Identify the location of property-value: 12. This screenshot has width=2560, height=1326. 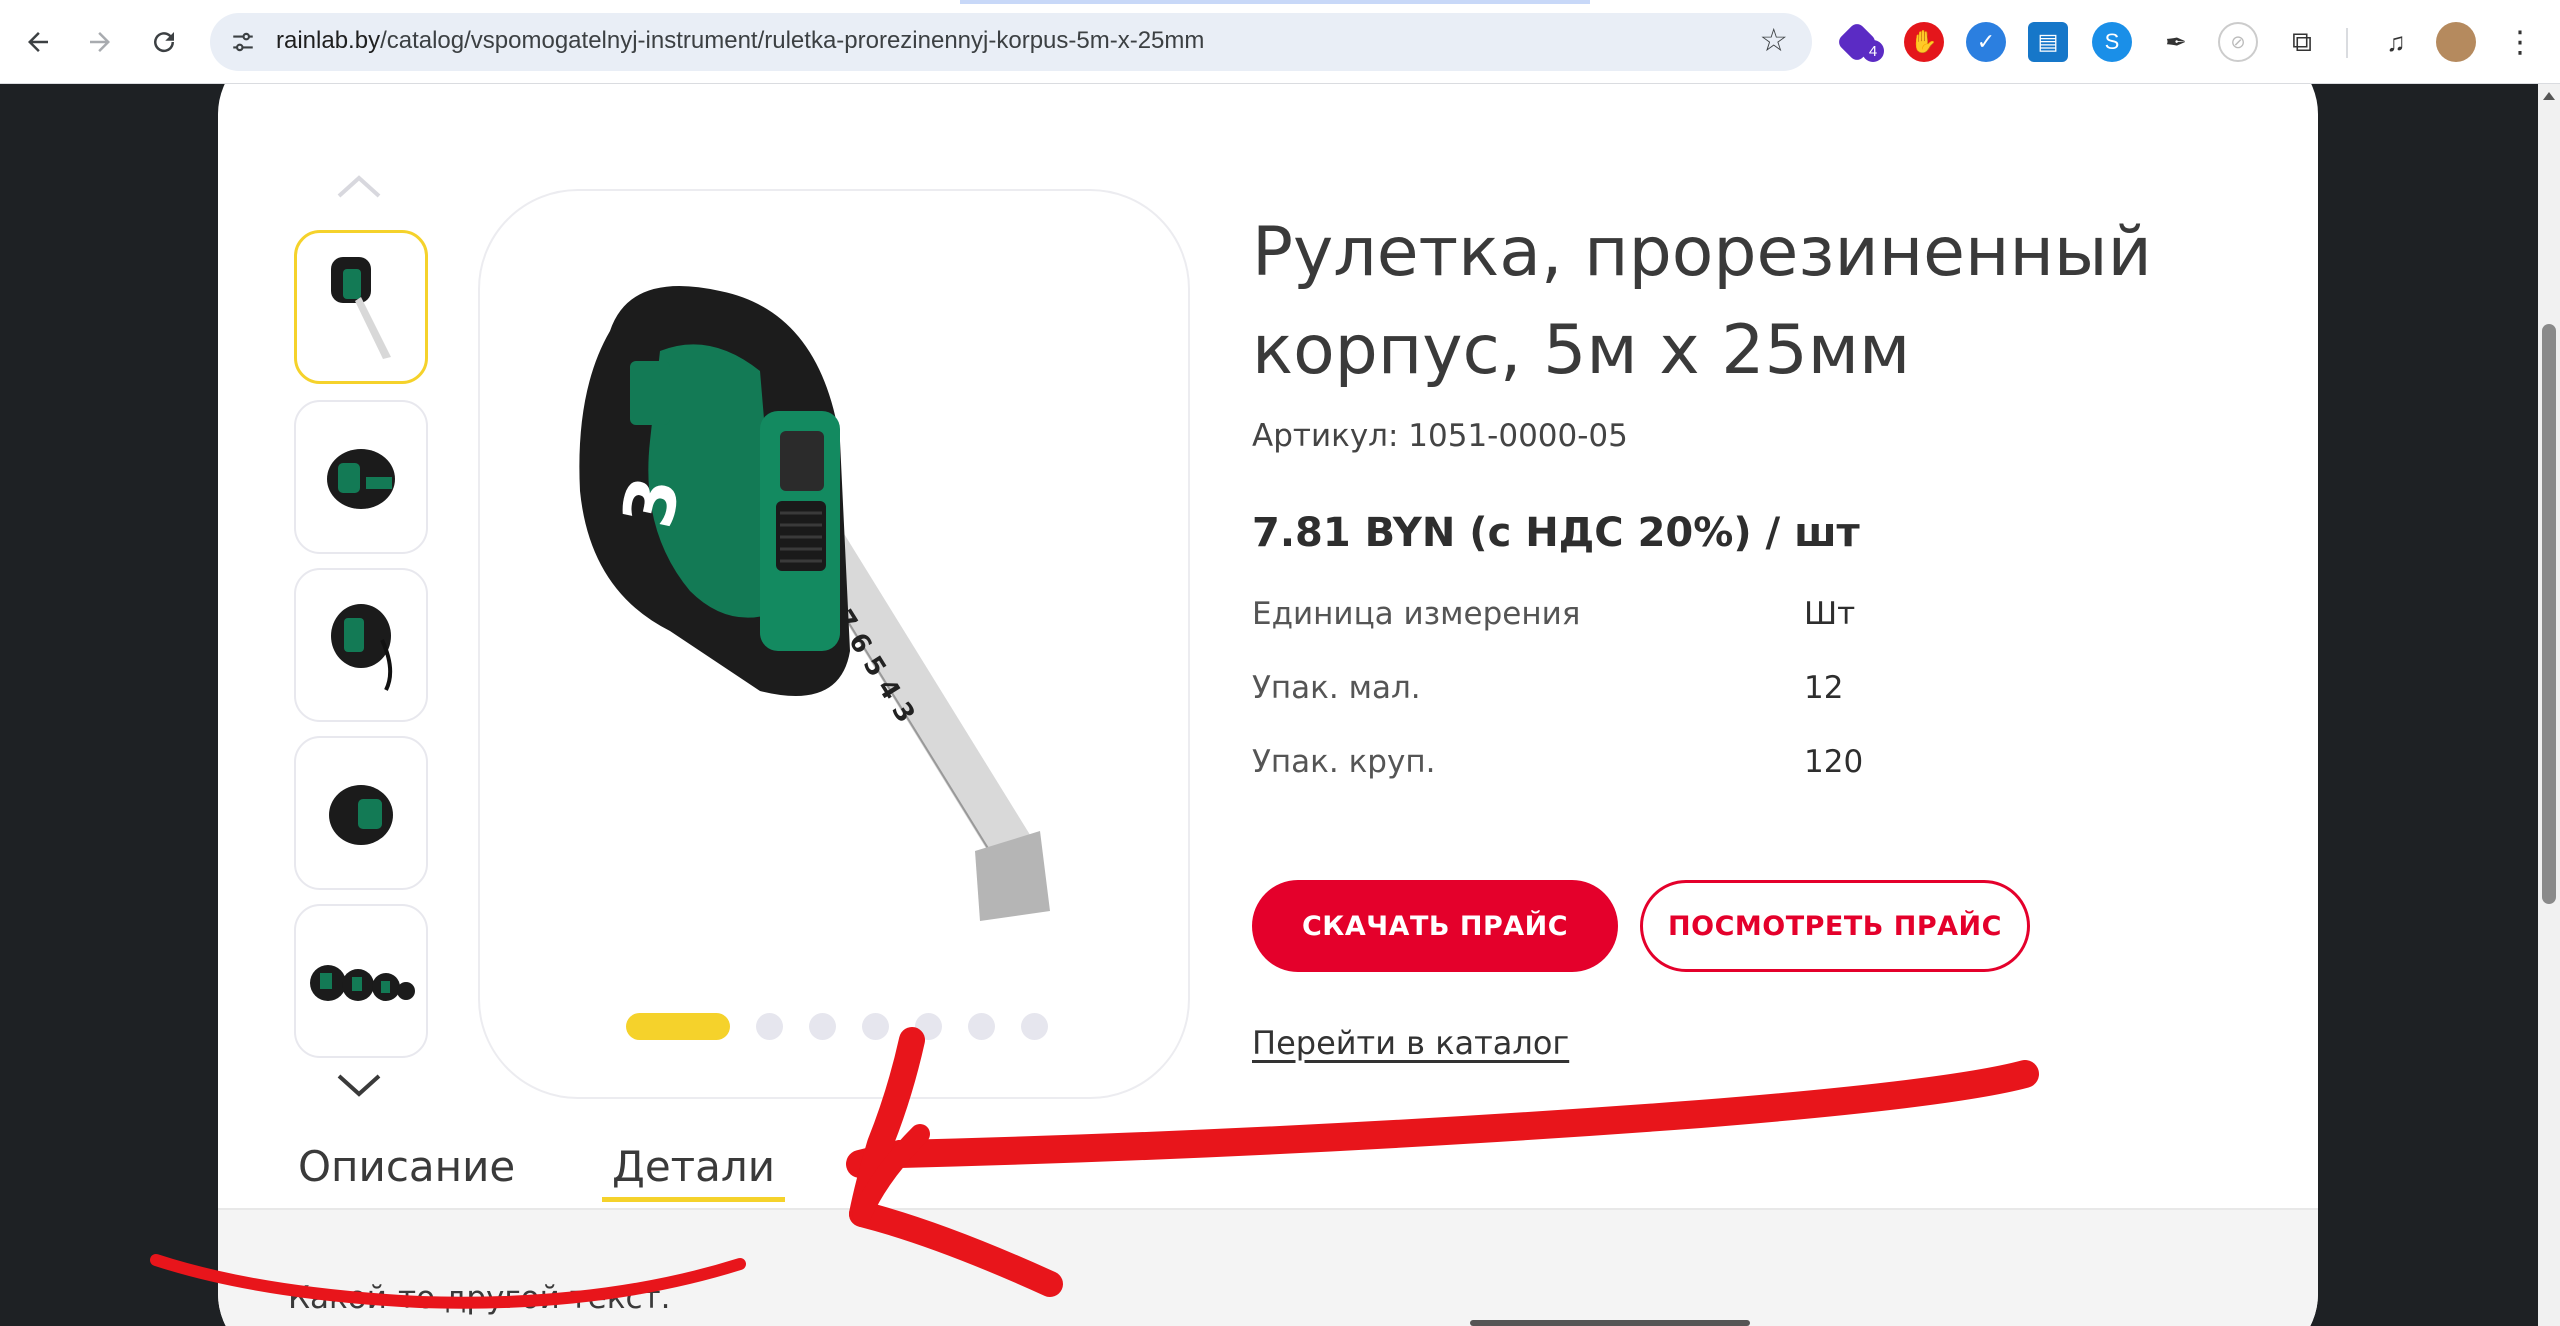
(1824, 688).